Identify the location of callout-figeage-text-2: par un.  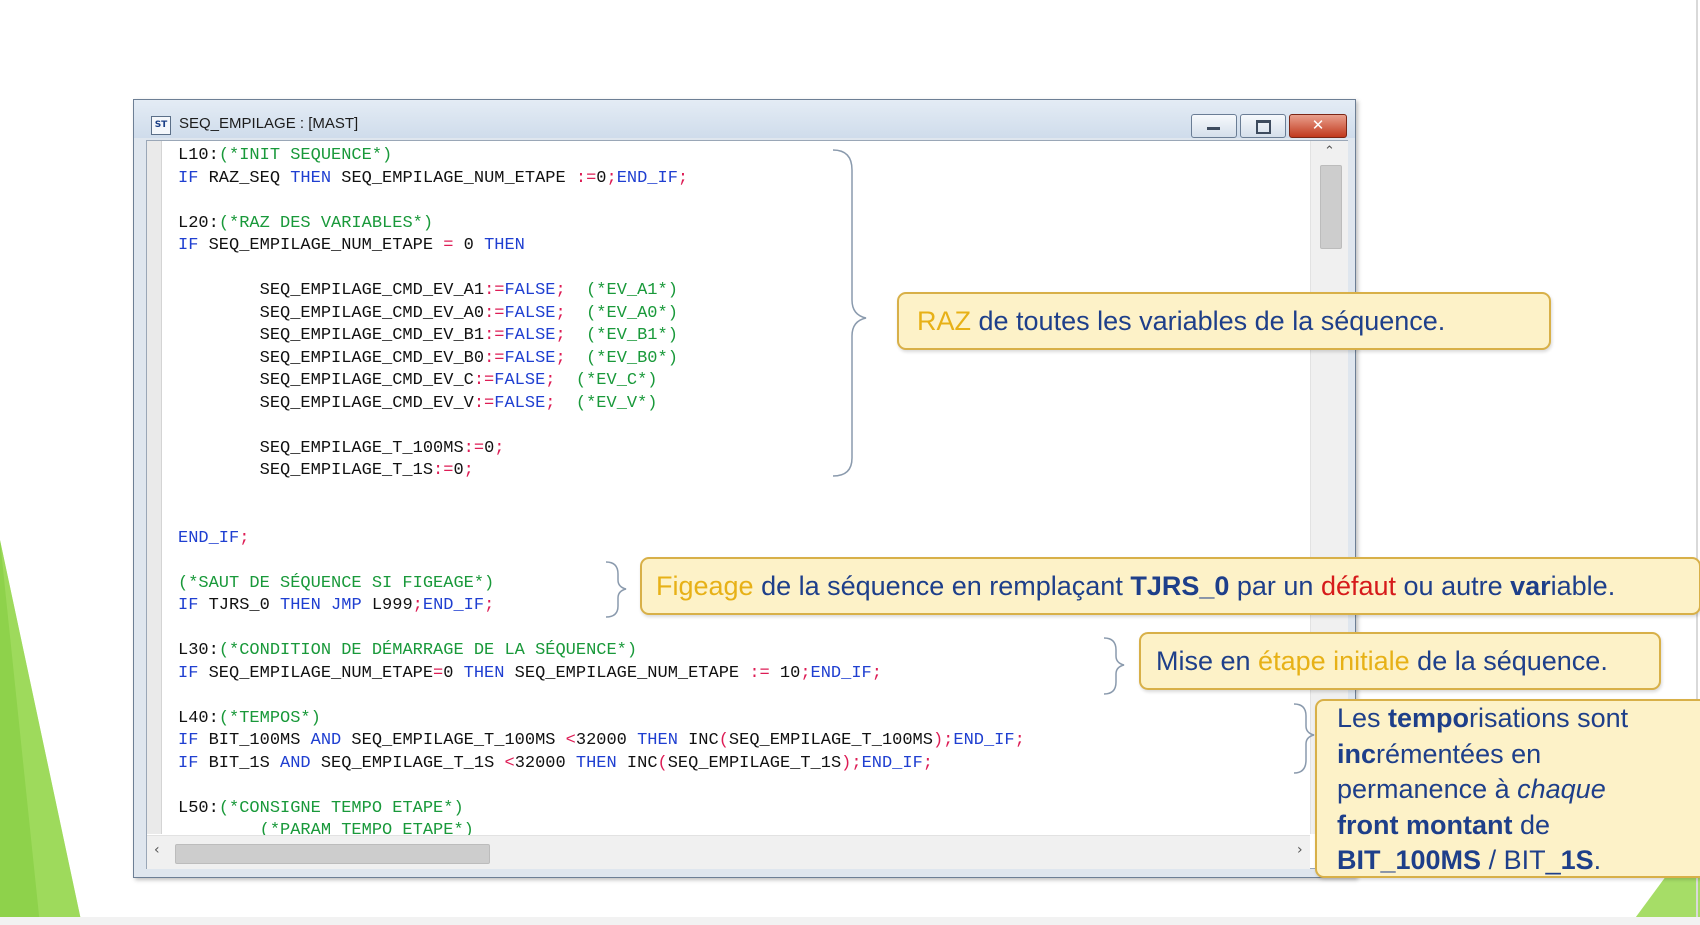
(1275, 586).